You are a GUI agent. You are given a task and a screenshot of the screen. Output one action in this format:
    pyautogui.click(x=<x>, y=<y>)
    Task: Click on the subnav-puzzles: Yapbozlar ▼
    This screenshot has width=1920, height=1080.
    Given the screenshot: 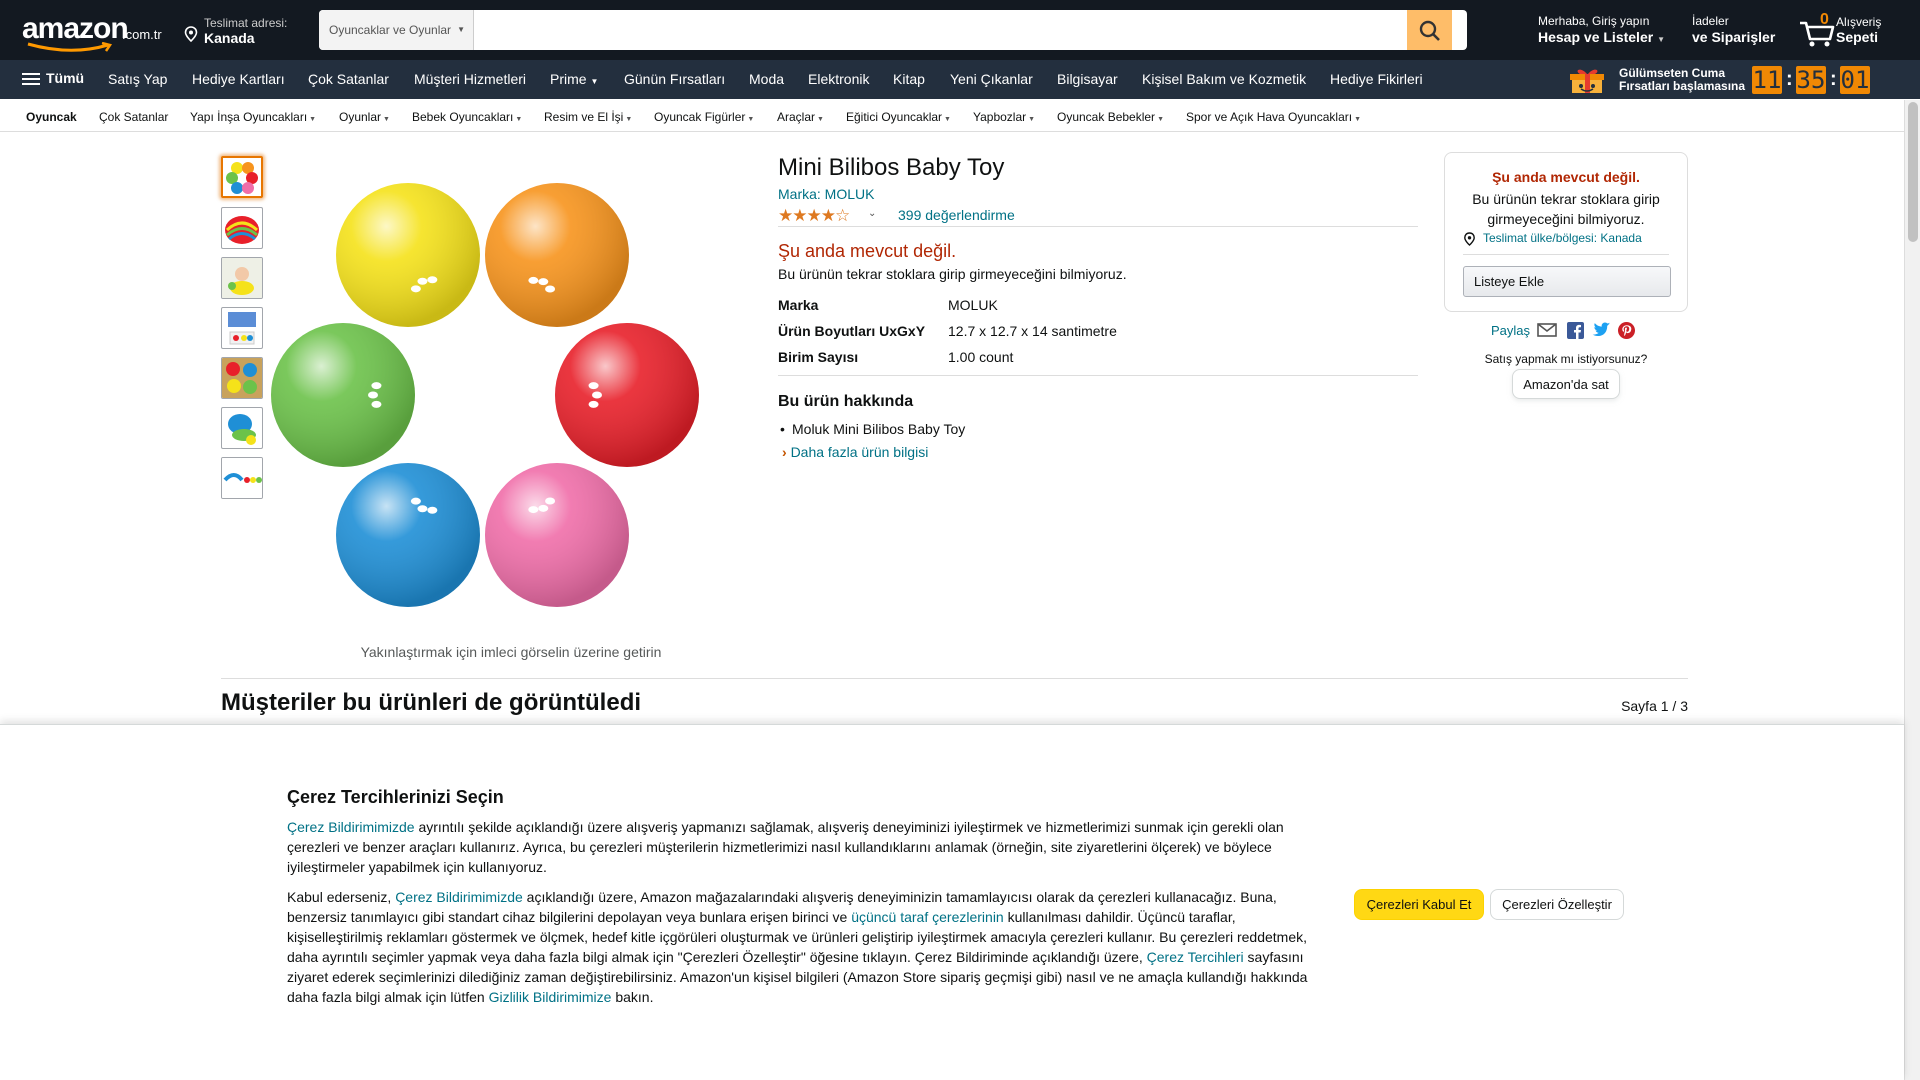 What is the action you would take?
    pyautogui.click(x=1004, y=117)
    